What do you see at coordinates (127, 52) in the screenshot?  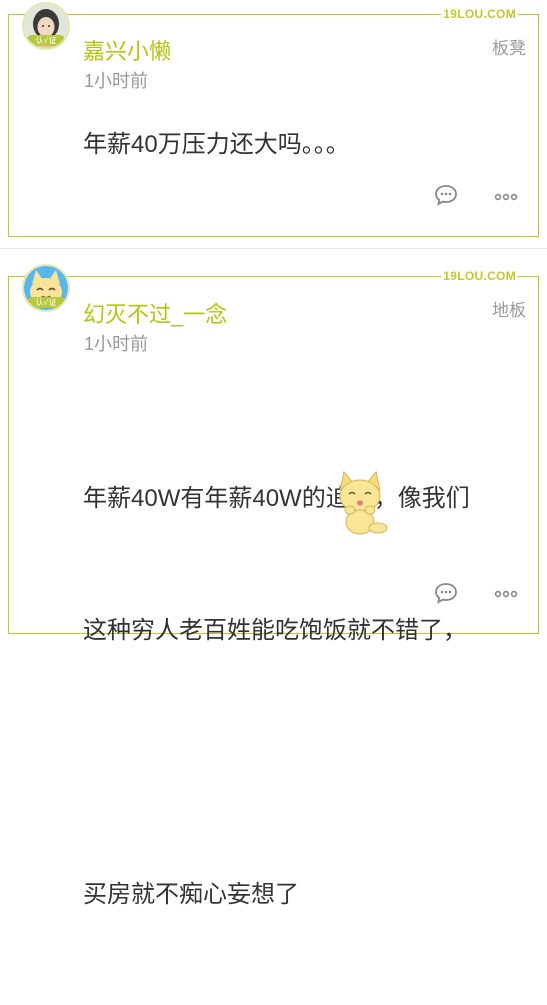 I see `username: 嘉兴小懒` at bounding box center [127, 52].